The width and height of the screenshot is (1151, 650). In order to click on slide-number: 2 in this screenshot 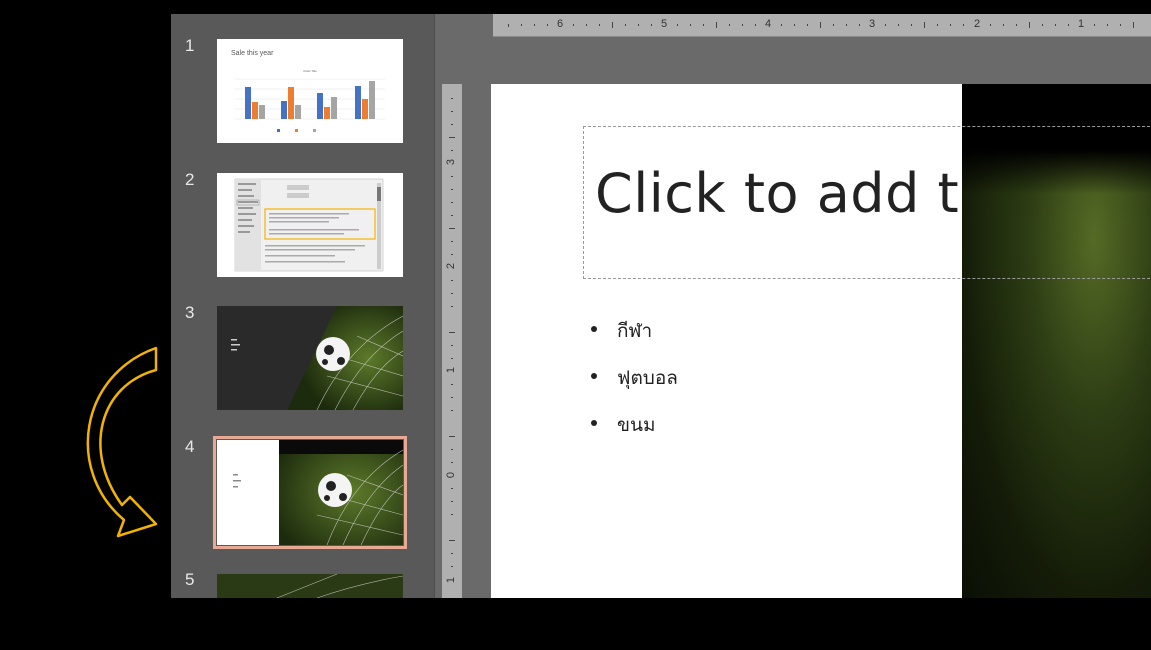, I will do `click(190, 179)`.